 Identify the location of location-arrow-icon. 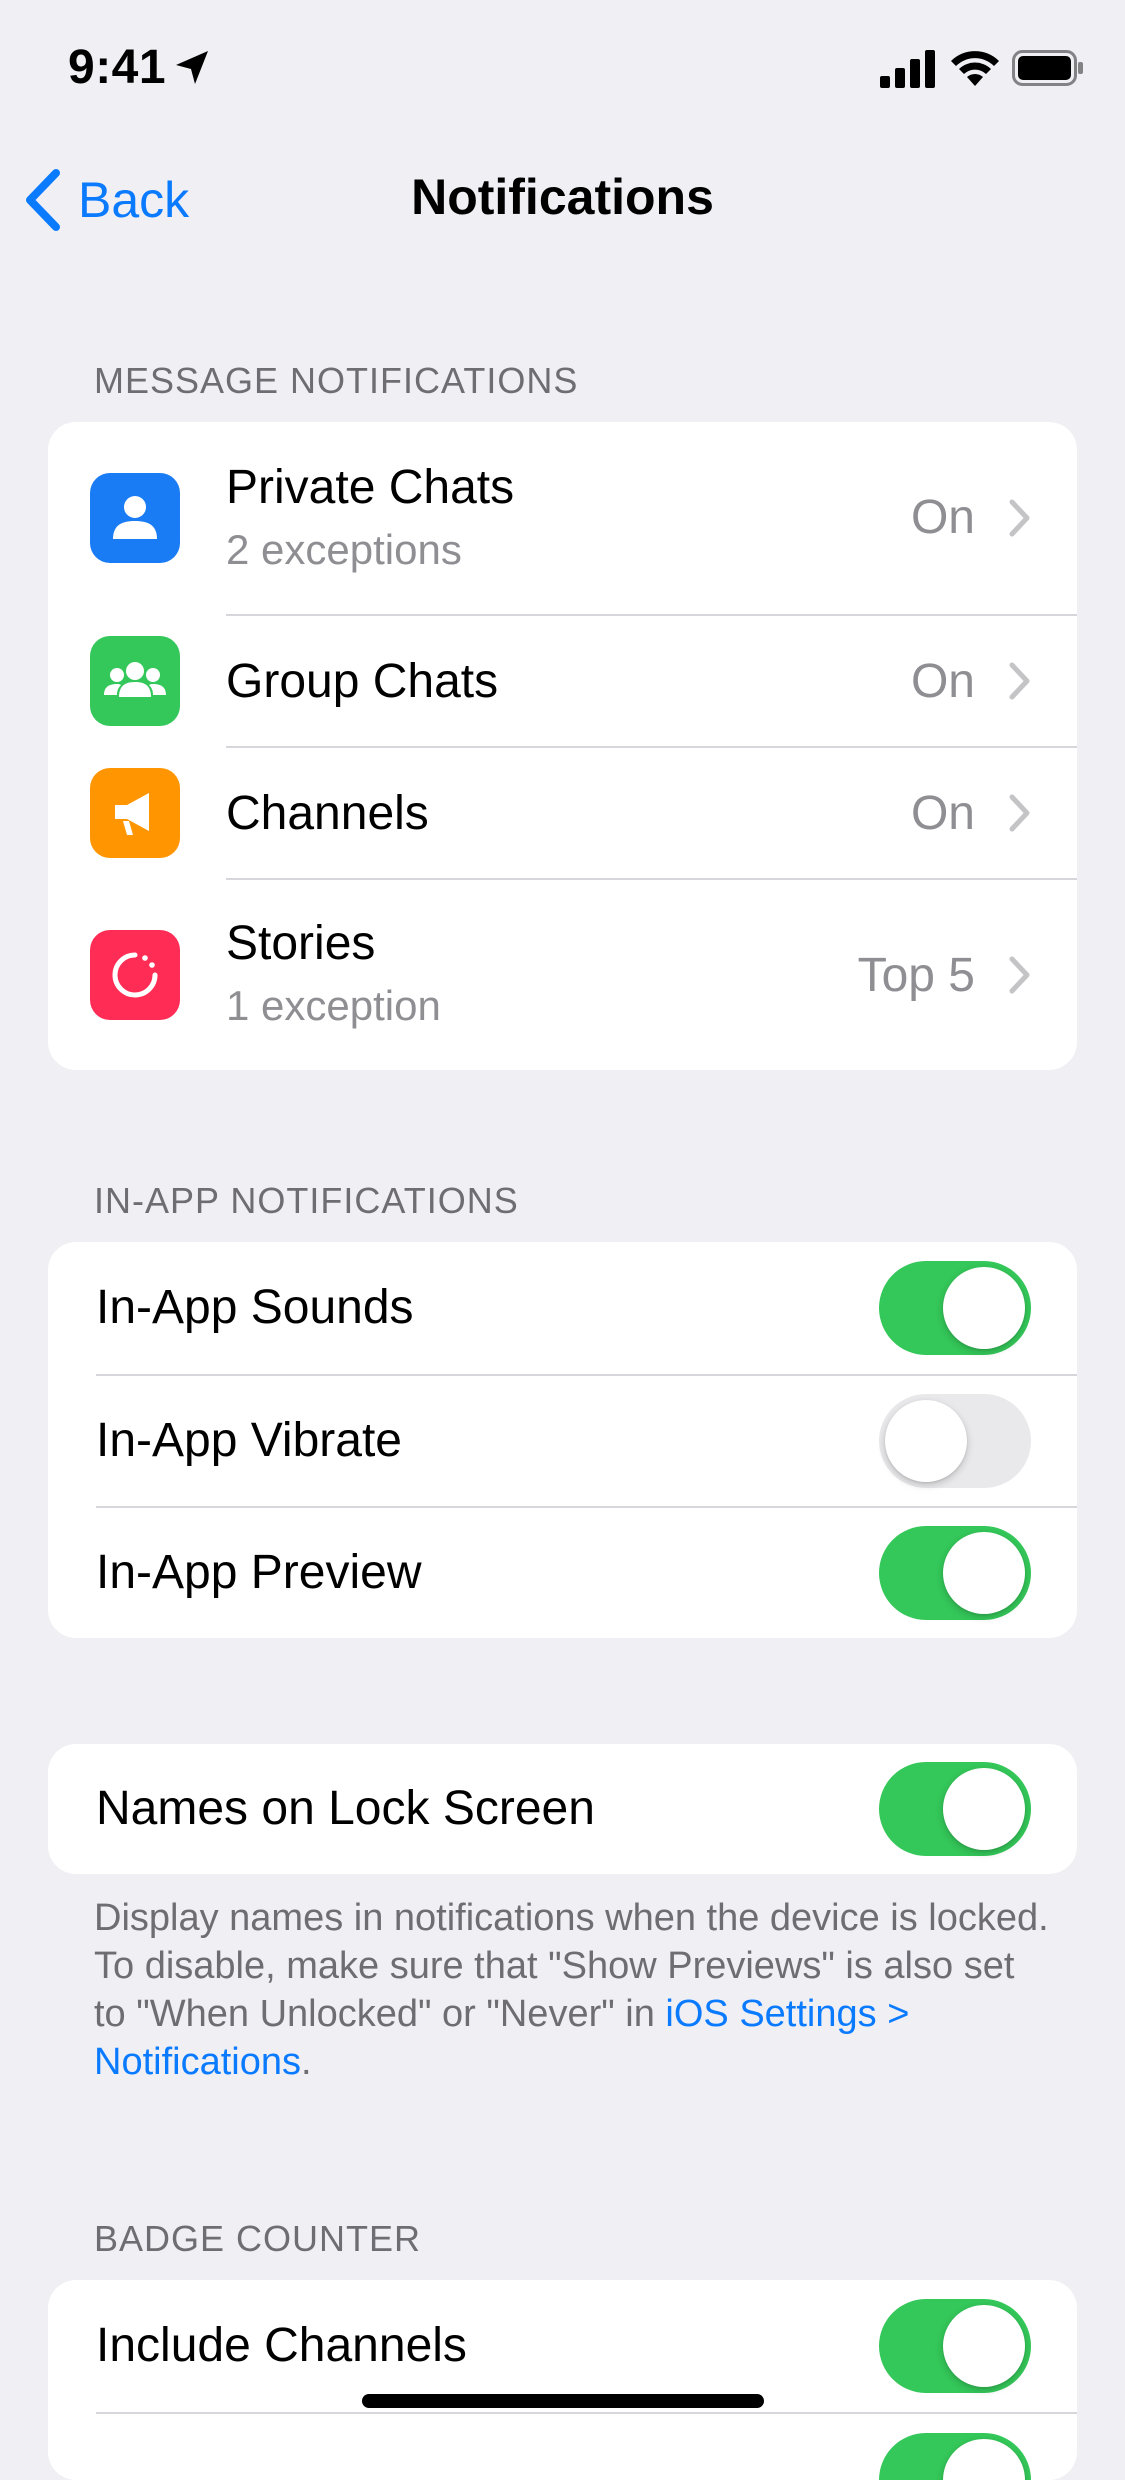
(192, 67).